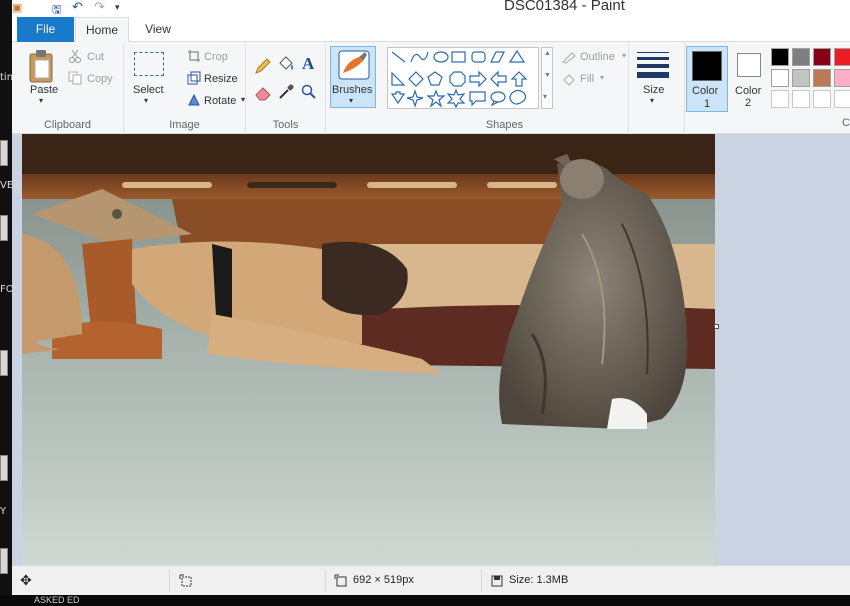 The width and height of the screenshot is (850, 606). Describe the element at coordinates (75, 78) in the screenshot. I see `copy-icon` at that location.